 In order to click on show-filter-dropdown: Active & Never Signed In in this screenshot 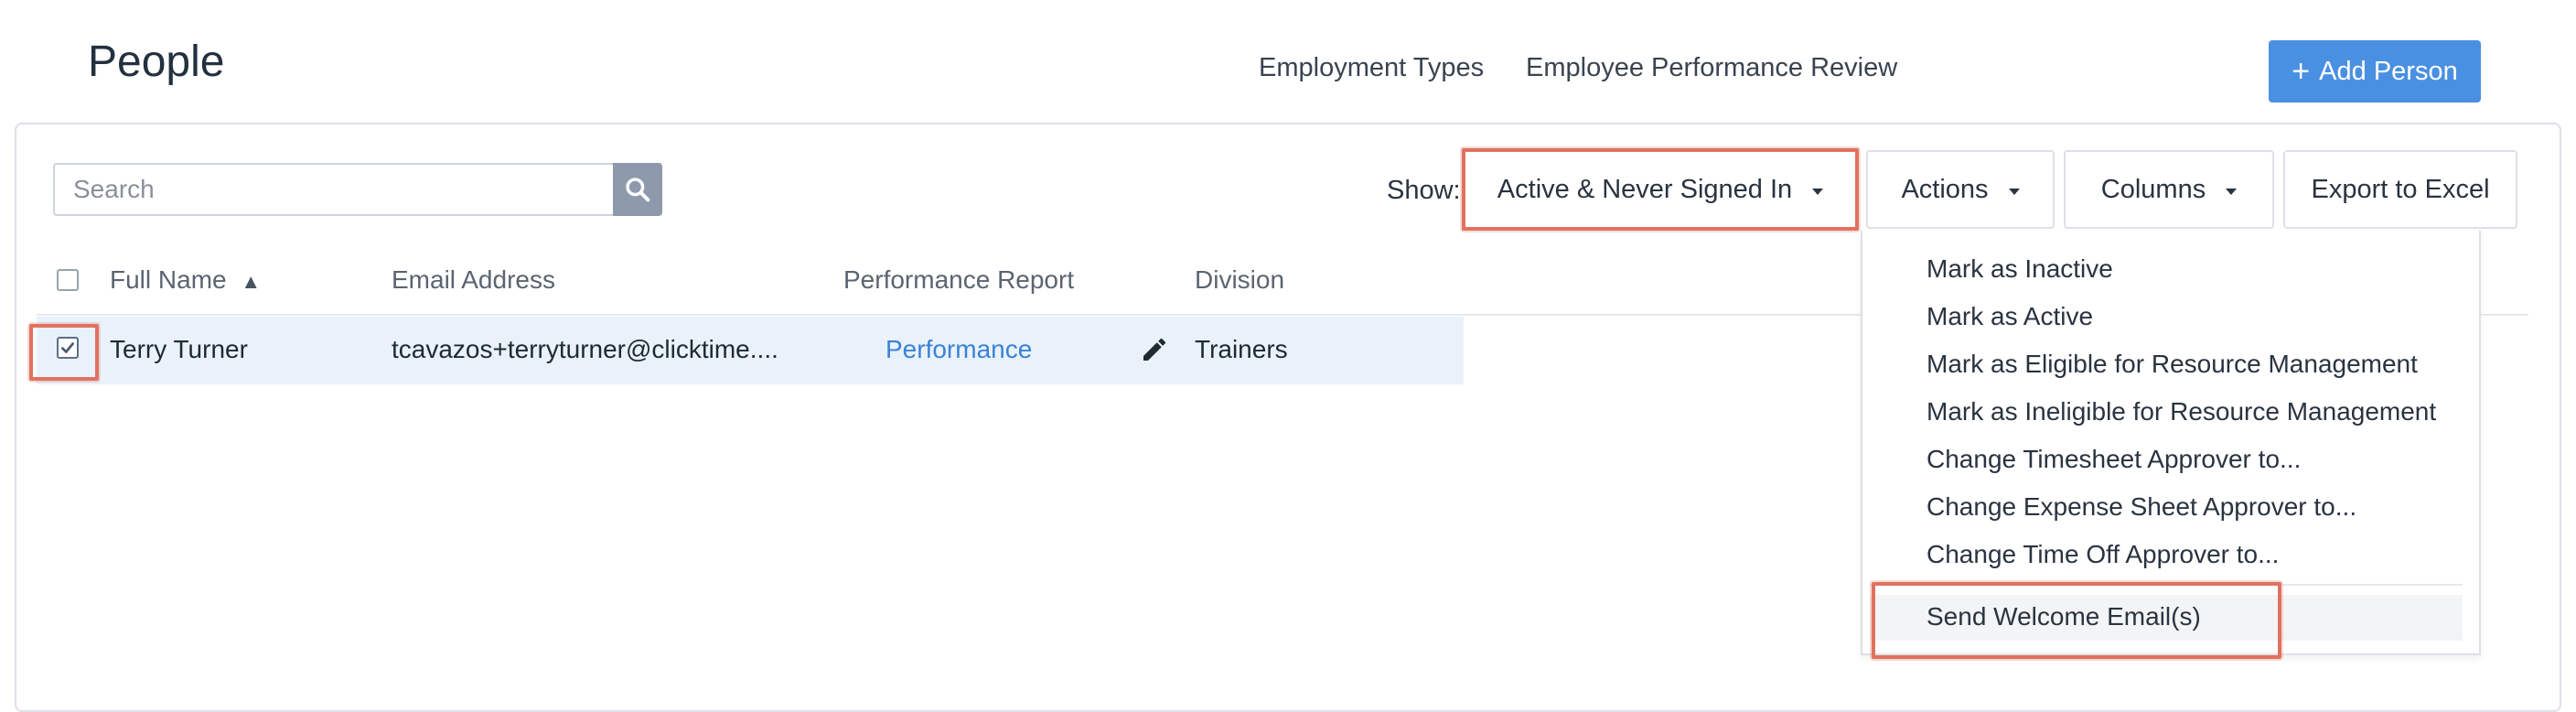, I will do `click(1660, 190)`.